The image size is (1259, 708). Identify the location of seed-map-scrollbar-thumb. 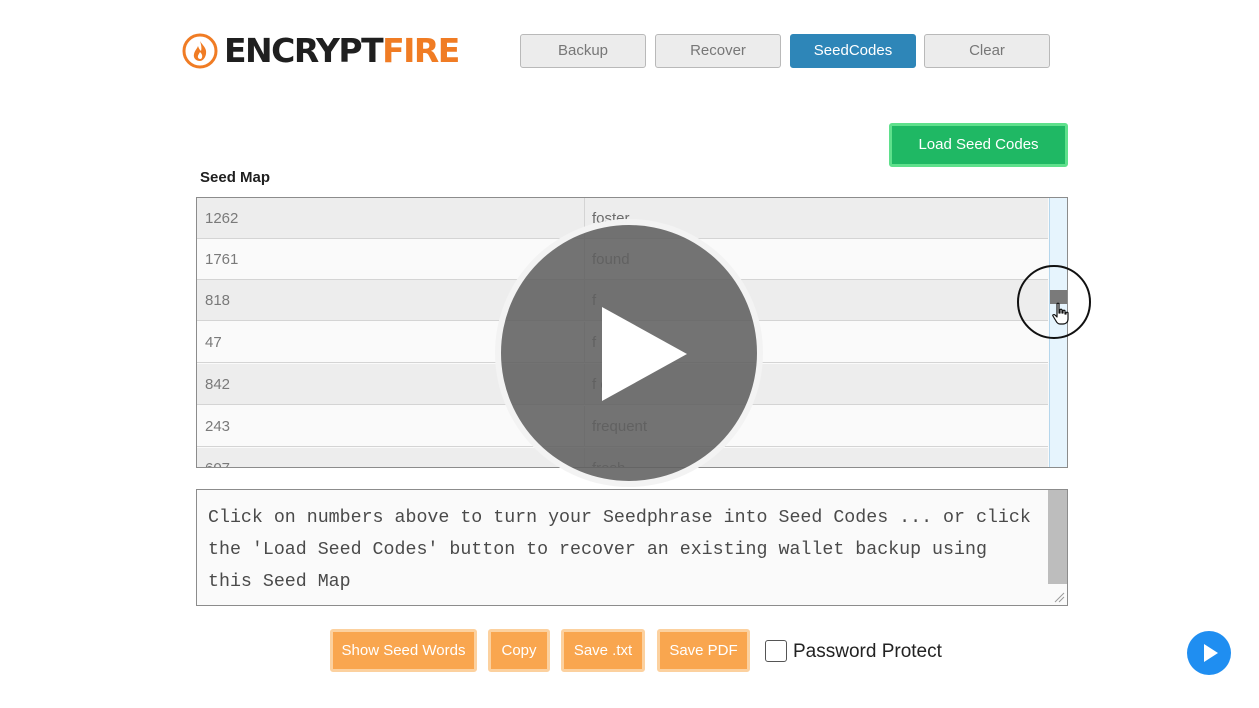
(1058, 297).